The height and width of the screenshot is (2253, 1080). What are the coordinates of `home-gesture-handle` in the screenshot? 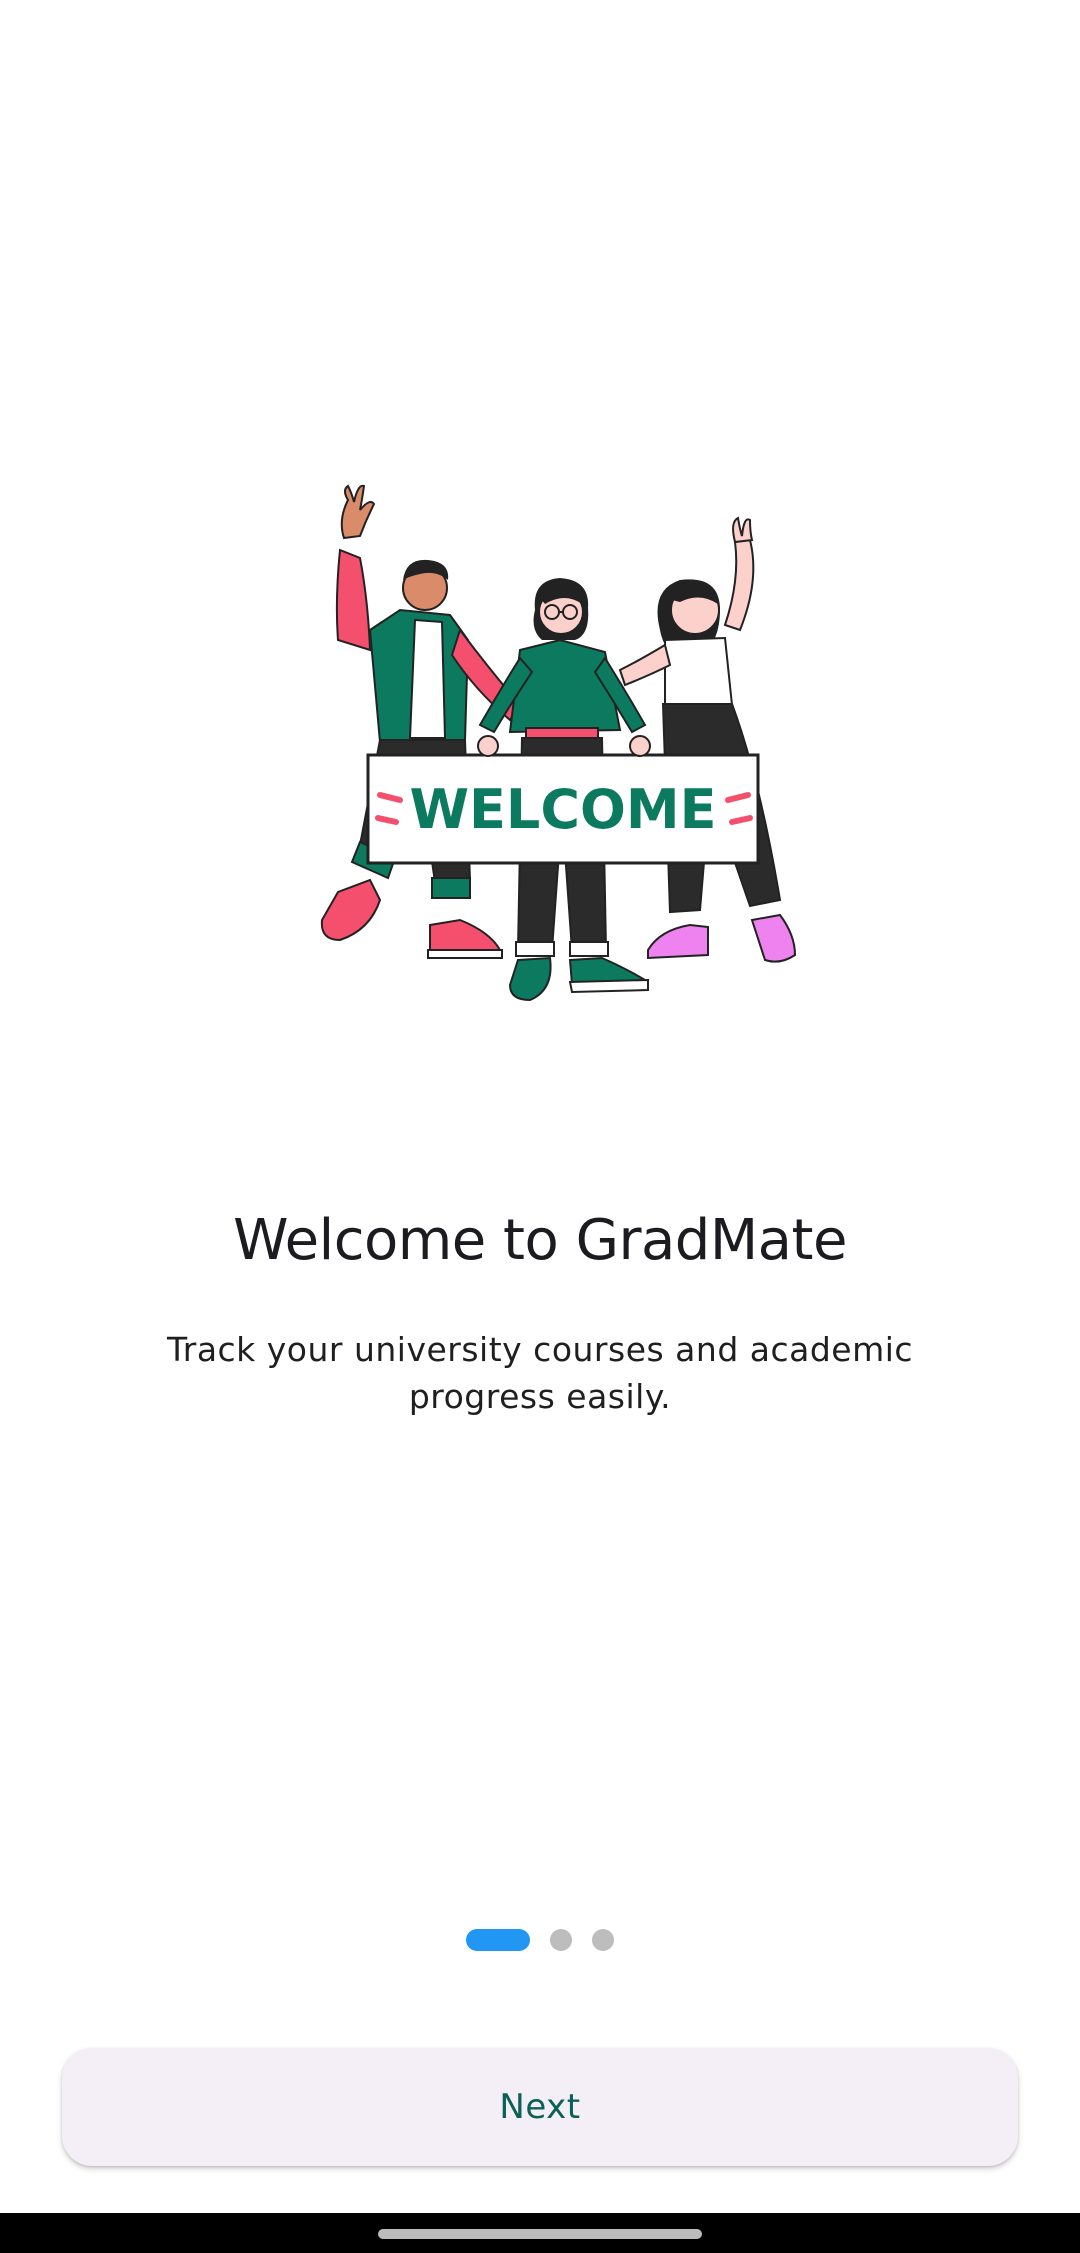 It's located at (540, 2234).